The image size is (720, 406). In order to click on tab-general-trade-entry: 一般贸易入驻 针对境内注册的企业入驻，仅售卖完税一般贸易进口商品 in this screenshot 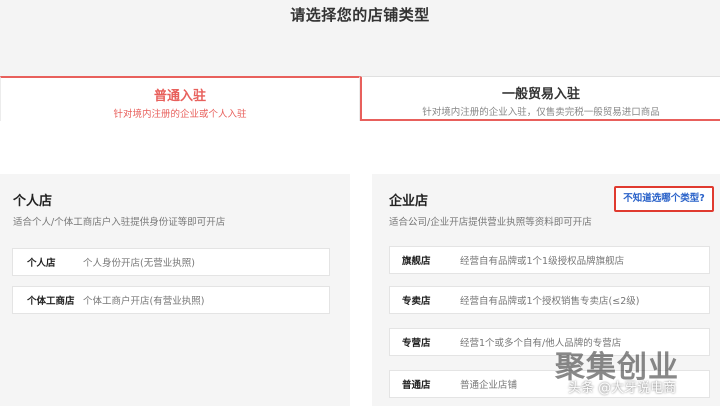, I will do `click(540, 98)`.